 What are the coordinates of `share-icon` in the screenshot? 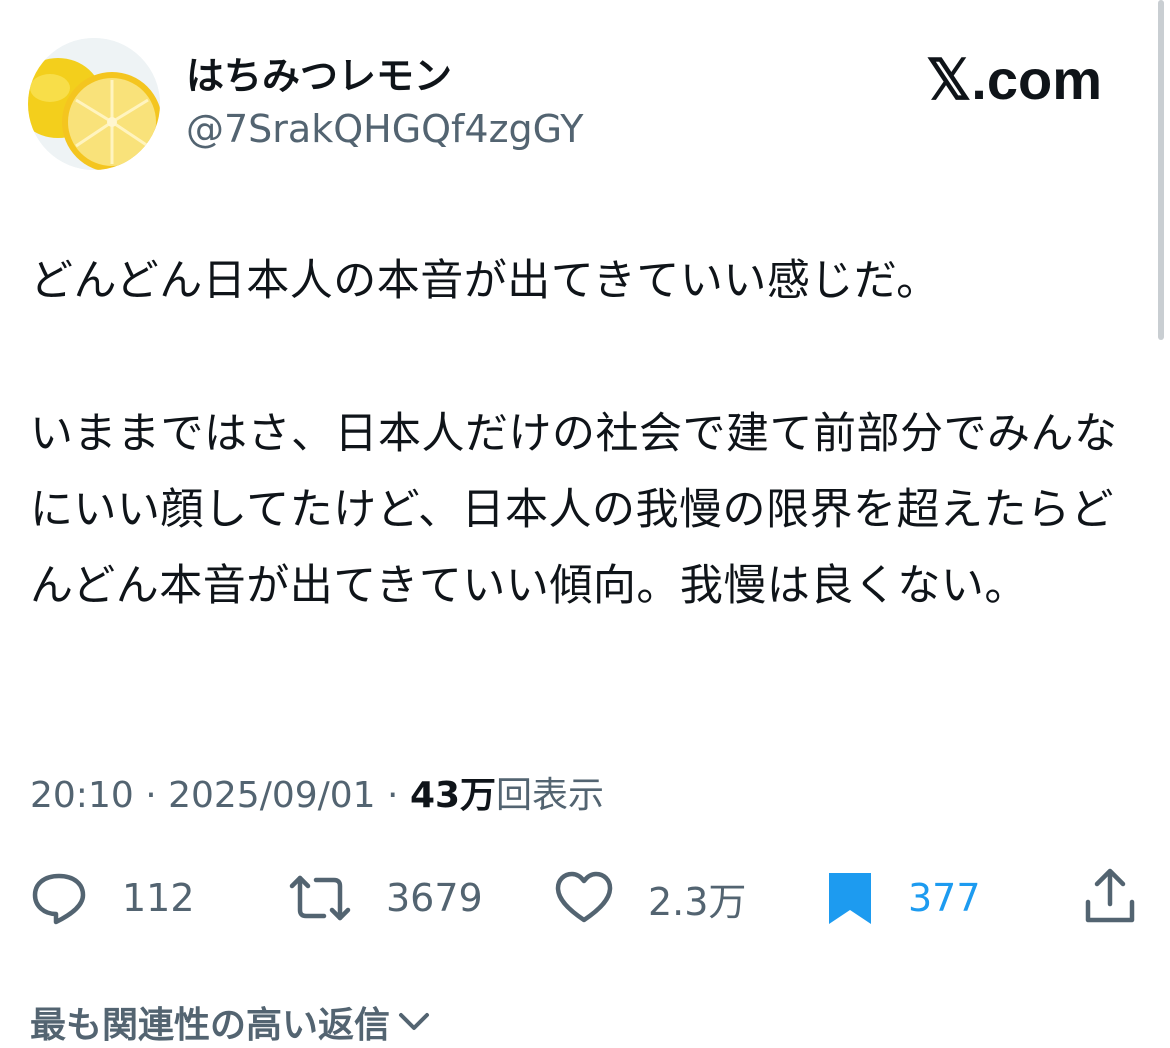 It's located at (1110, 895).